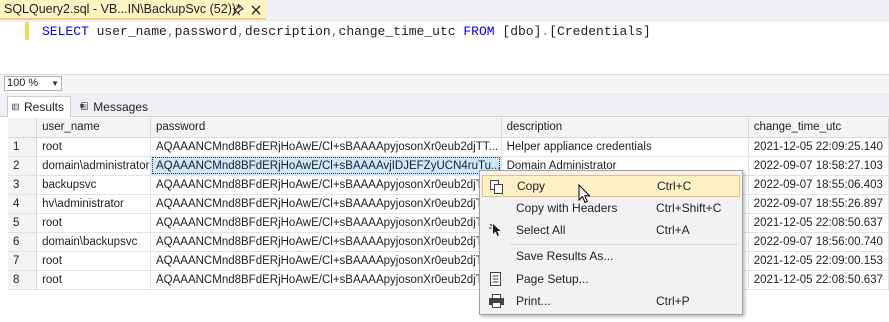 The image size is (889, 322). What do you see at coordinates (93, 166) in the screenshot?
I see `cell-user-name: domain\administrator` at bounding box center [93, 166].